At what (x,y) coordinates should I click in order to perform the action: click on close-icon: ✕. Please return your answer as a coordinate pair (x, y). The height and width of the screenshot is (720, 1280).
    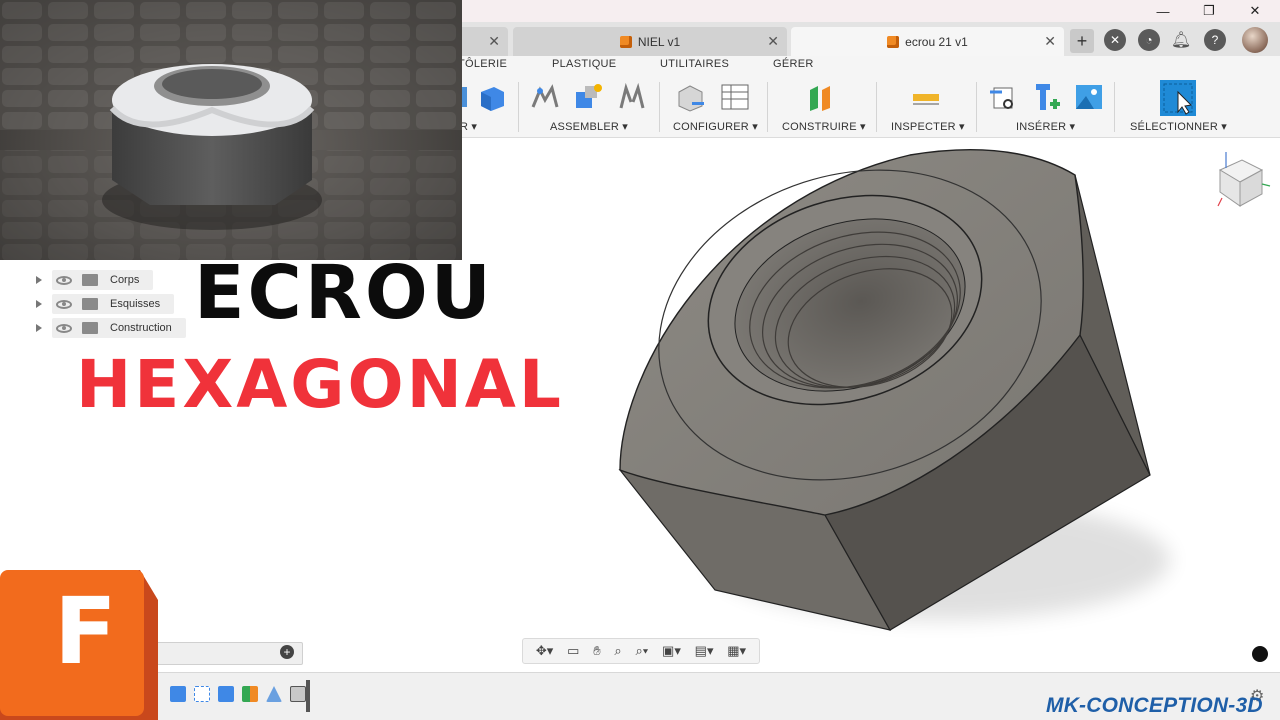
    Looking at the image, I should click on (1255, 10).